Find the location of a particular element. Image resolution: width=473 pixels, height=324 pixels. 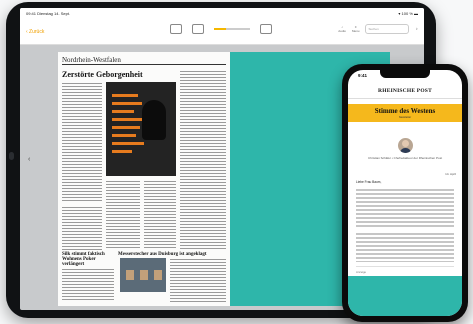

battery-indicator: ▾ 100 % ▬ is located at coordinates (408, 13).